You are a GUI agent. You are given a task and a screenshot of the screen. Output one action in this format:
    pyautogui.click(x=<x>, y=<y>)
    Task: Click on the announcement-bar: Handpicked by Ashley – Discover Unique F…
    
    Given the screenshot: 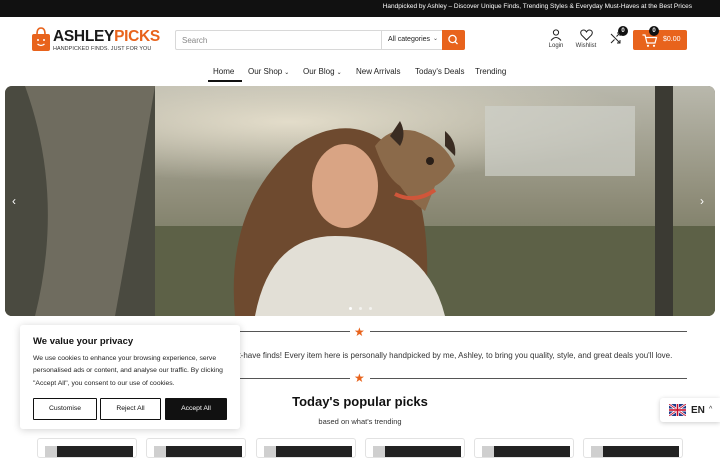 What is the action you would take?
    pyautogui.click(x=360, y=8)
    